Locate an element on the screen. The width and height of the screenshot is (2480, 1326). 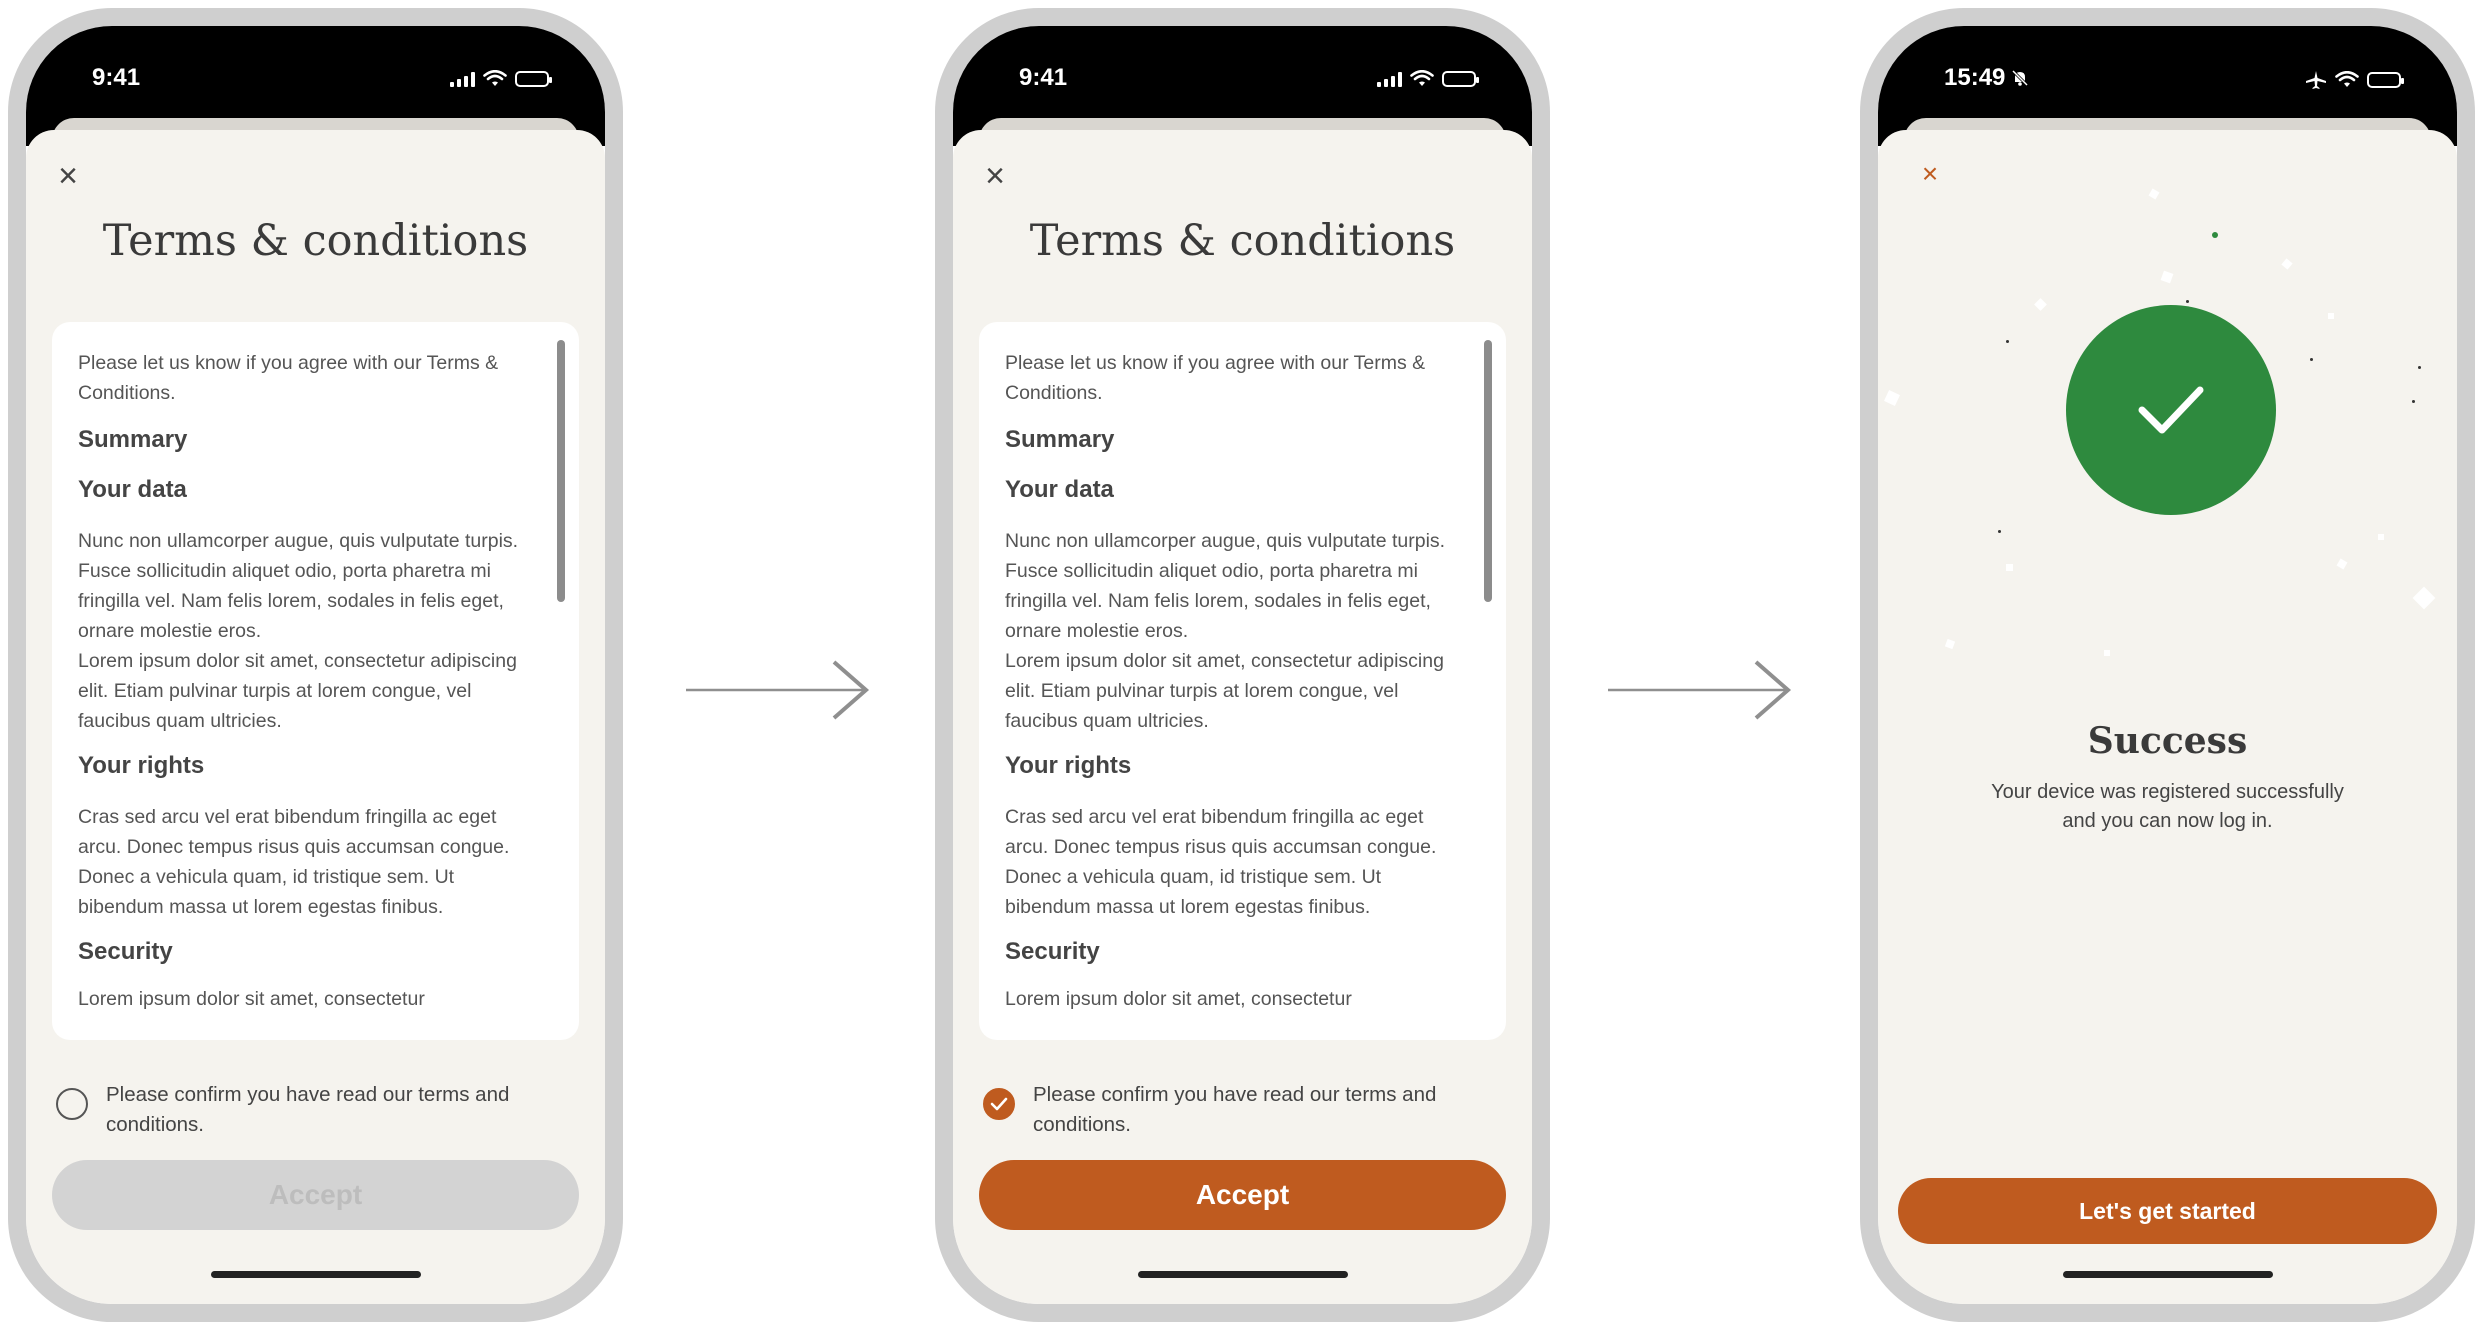
get-started-button: Let's get started is located at coordinates (2167, 1211).